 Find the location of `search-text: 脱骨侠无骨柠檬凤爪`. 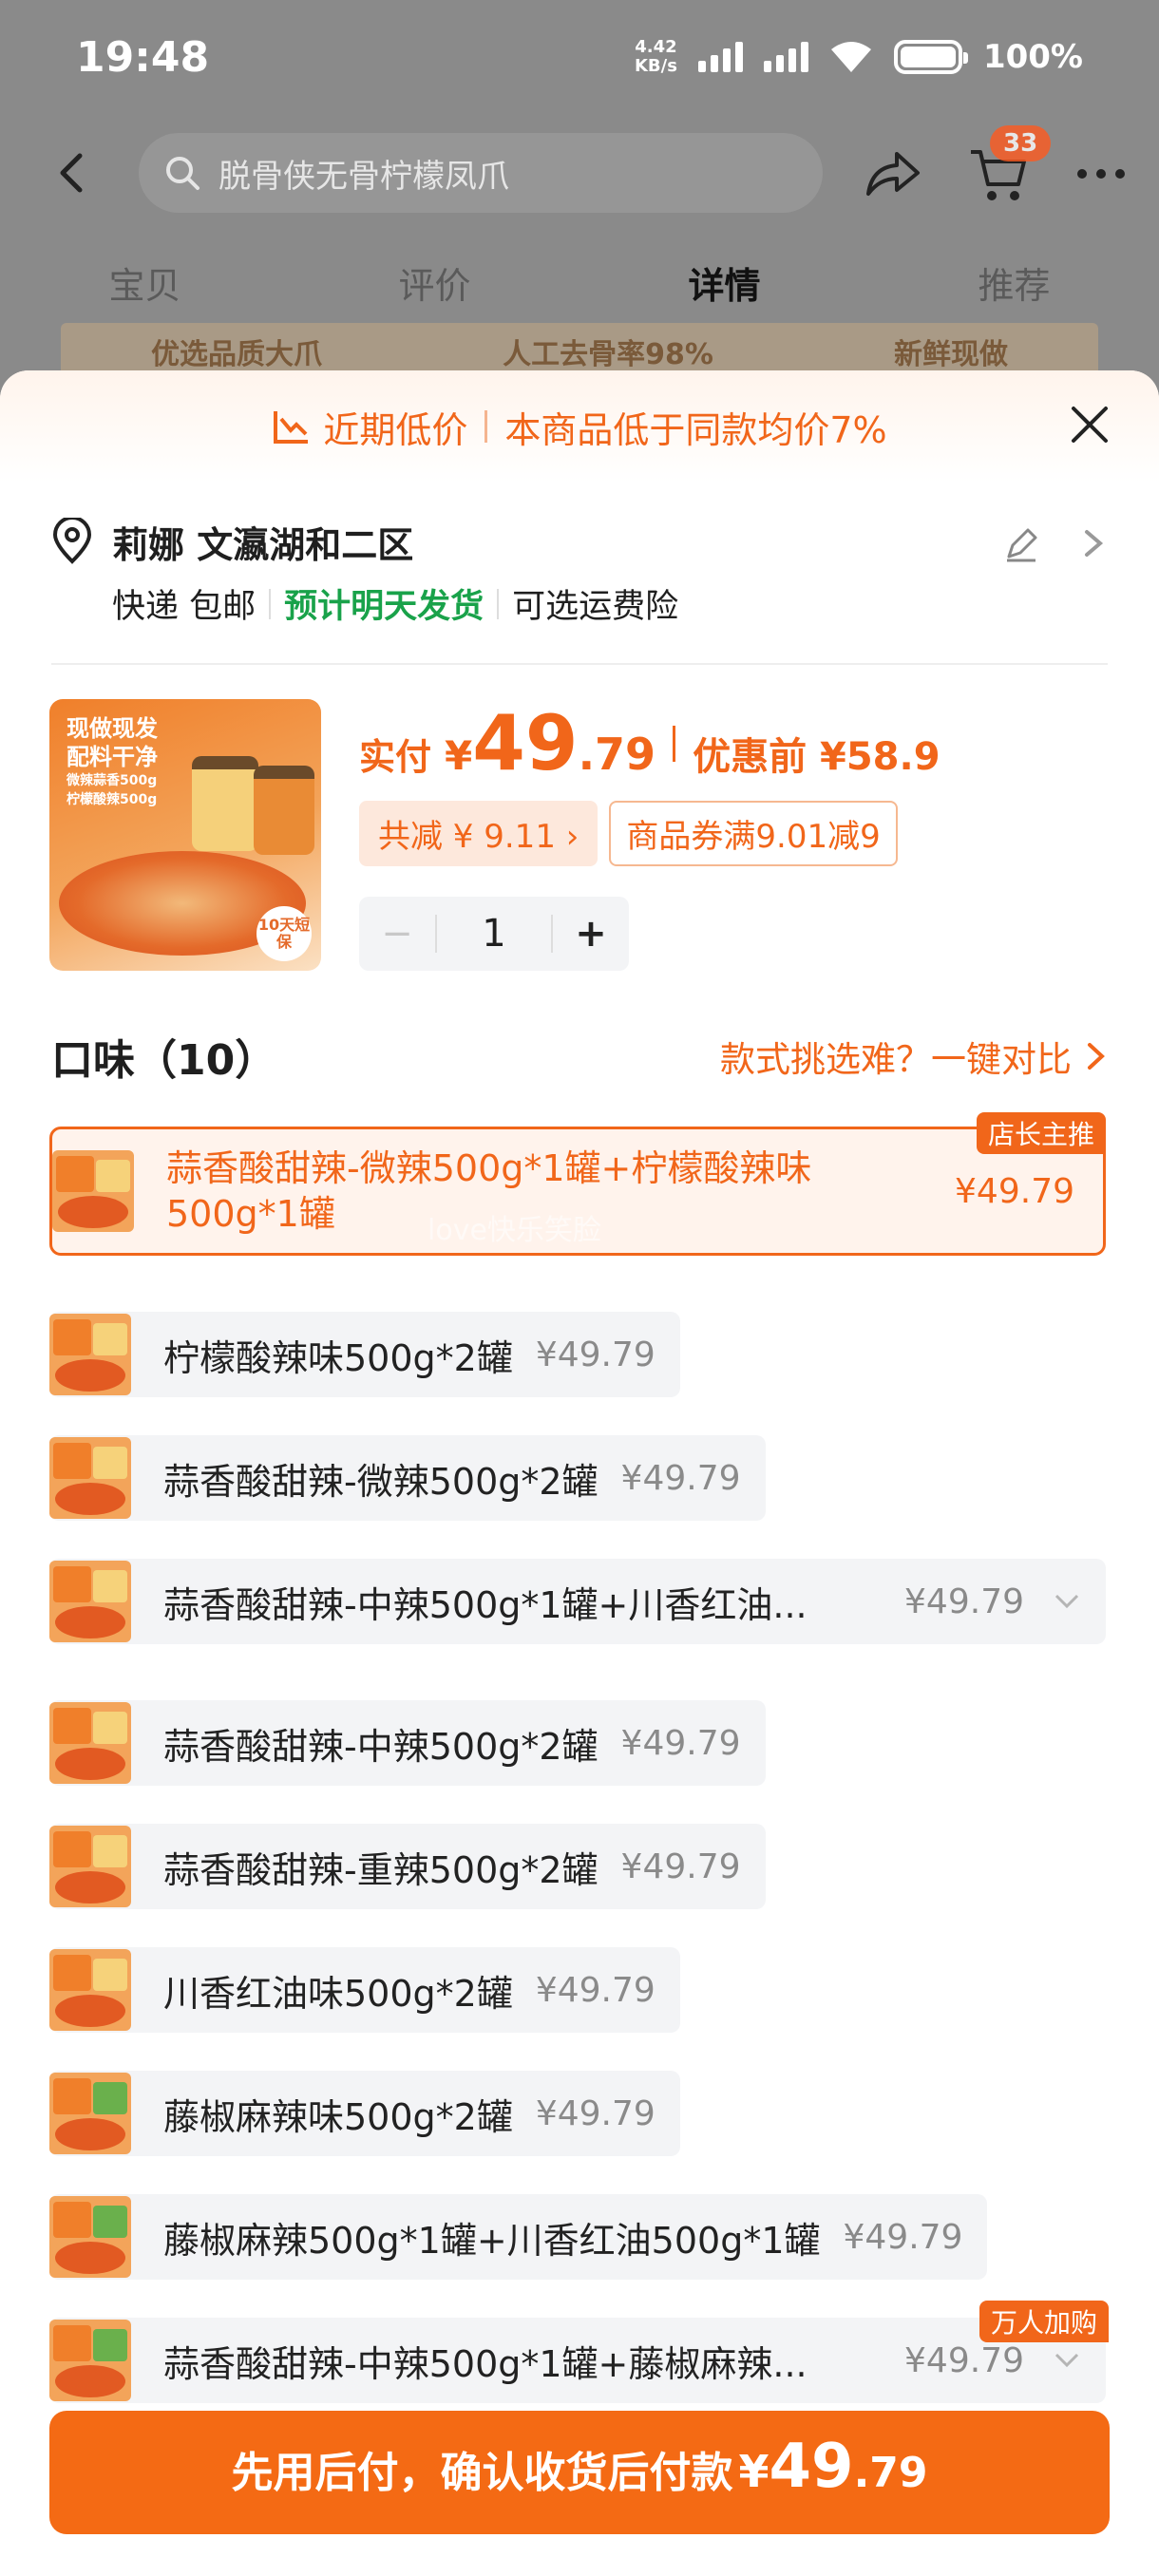

search-text: 脱骨侠无骨柠檬凤爪 is located at coordinates (363, 176).